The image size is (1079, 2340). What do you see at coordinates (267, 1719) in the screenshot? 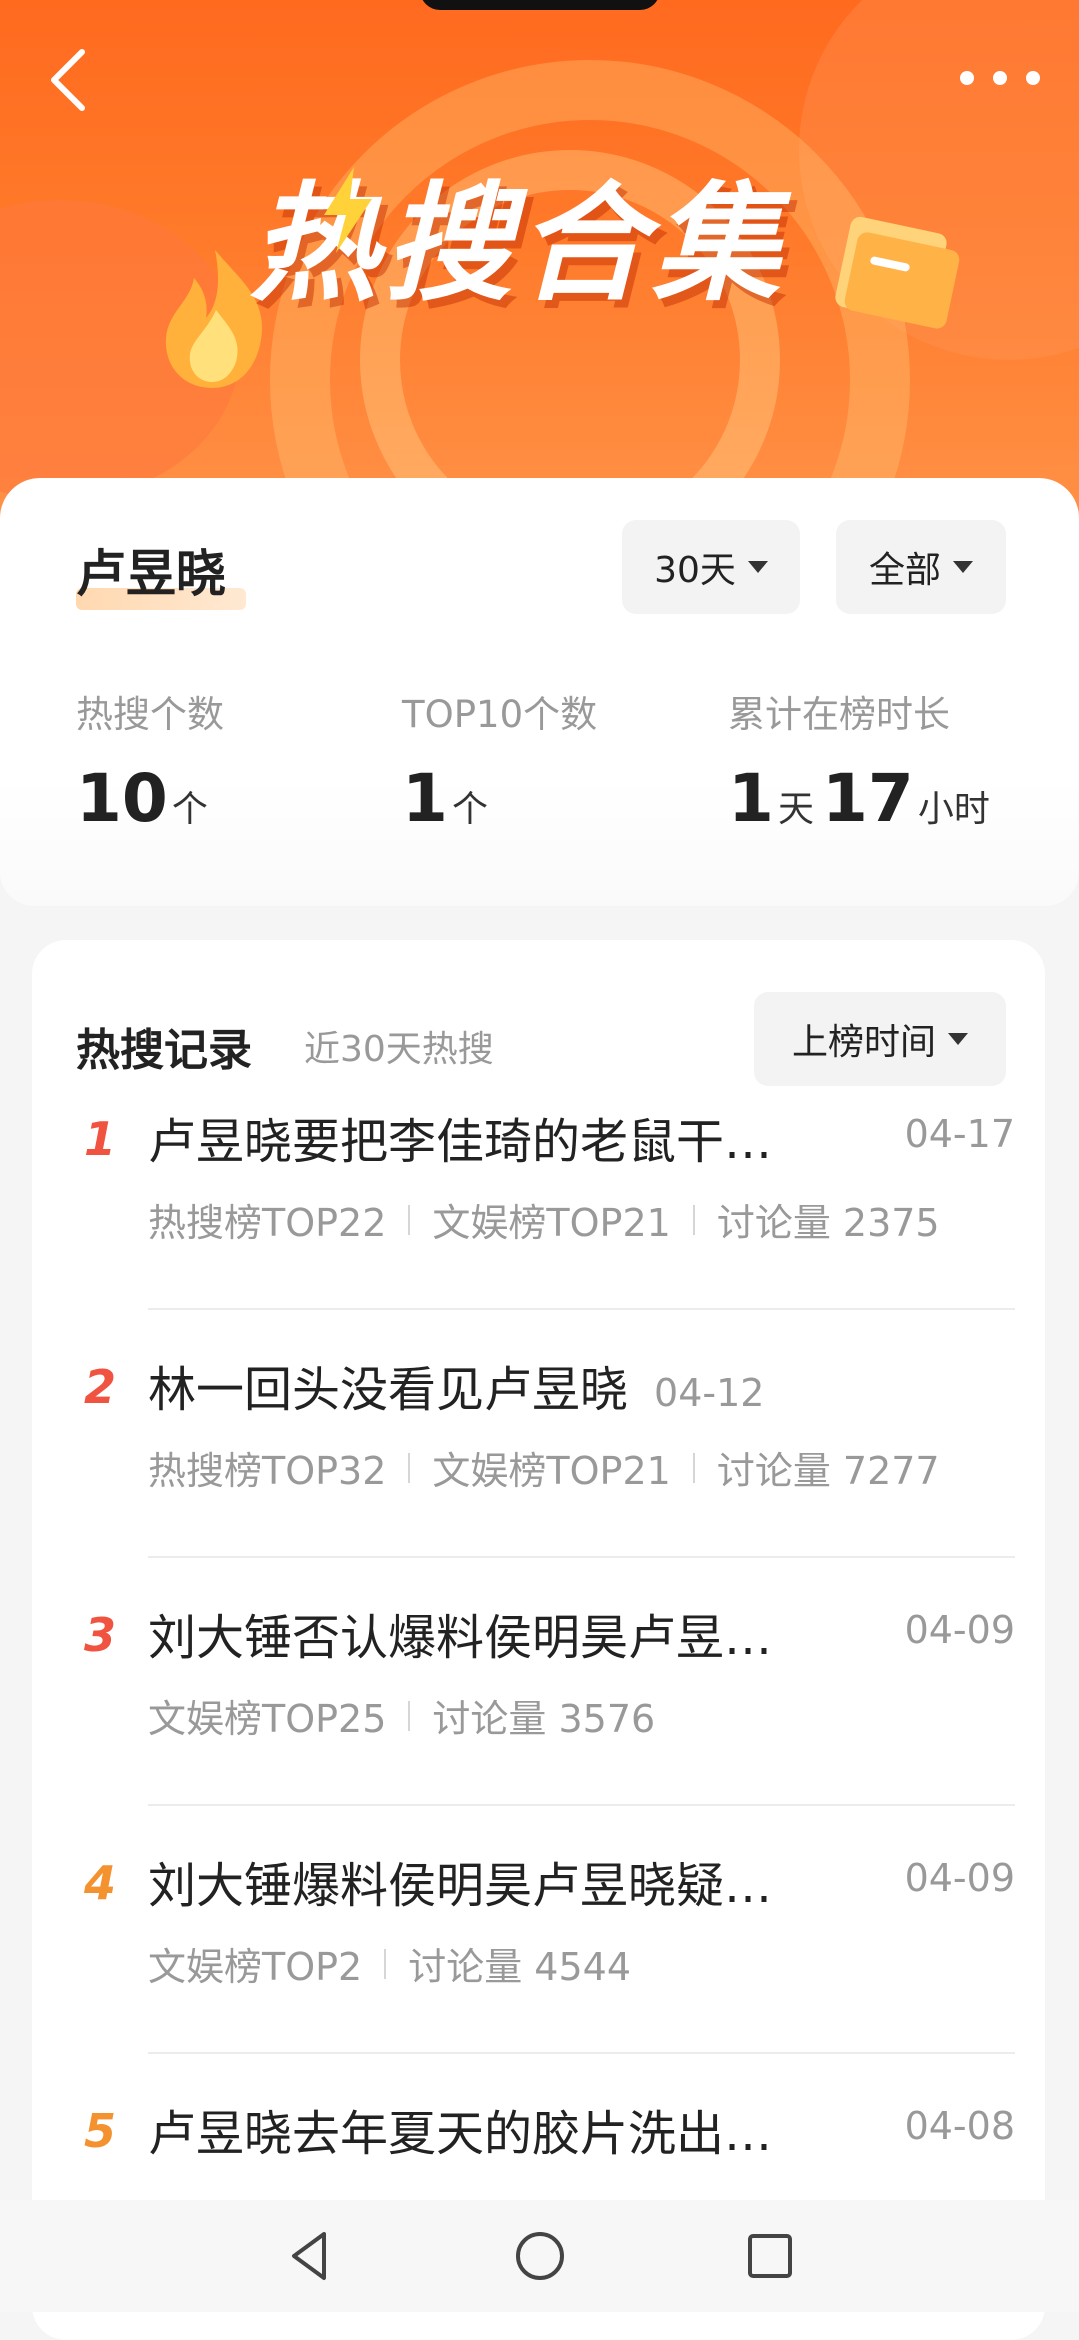
I see `meta-ent-rank: 文娱榜TOP25` at bounding box center [267, 1719].